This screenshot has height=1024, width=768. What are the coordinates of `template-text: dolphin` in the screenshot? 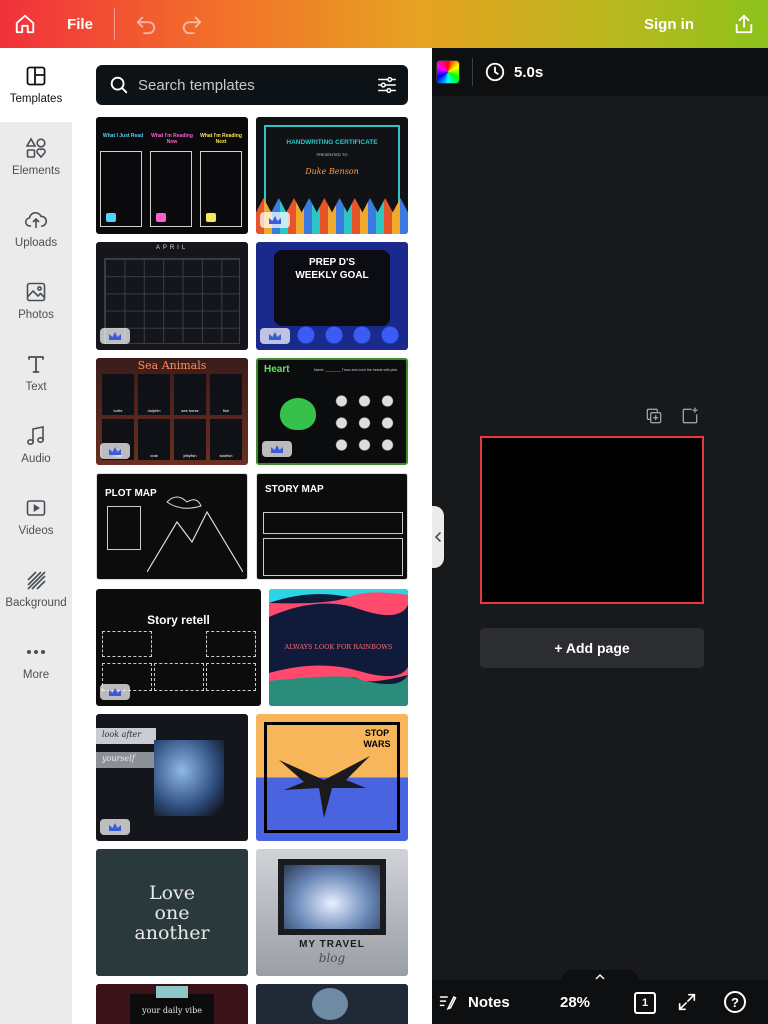 It's located at (154, 410).